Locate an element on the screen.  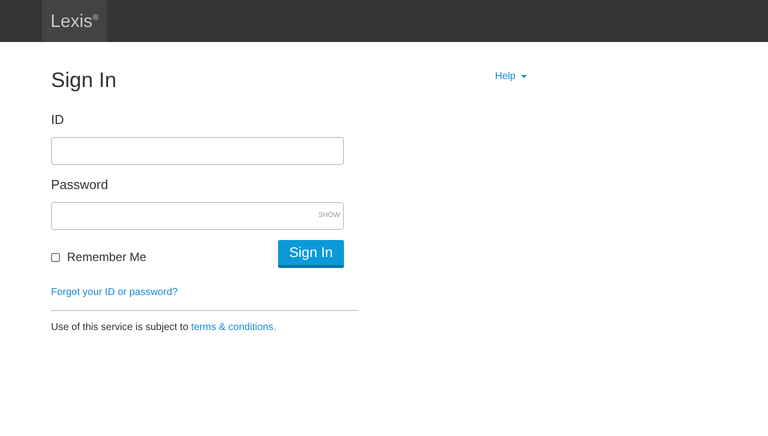
id-input-field is located at coordinates (197, 151).